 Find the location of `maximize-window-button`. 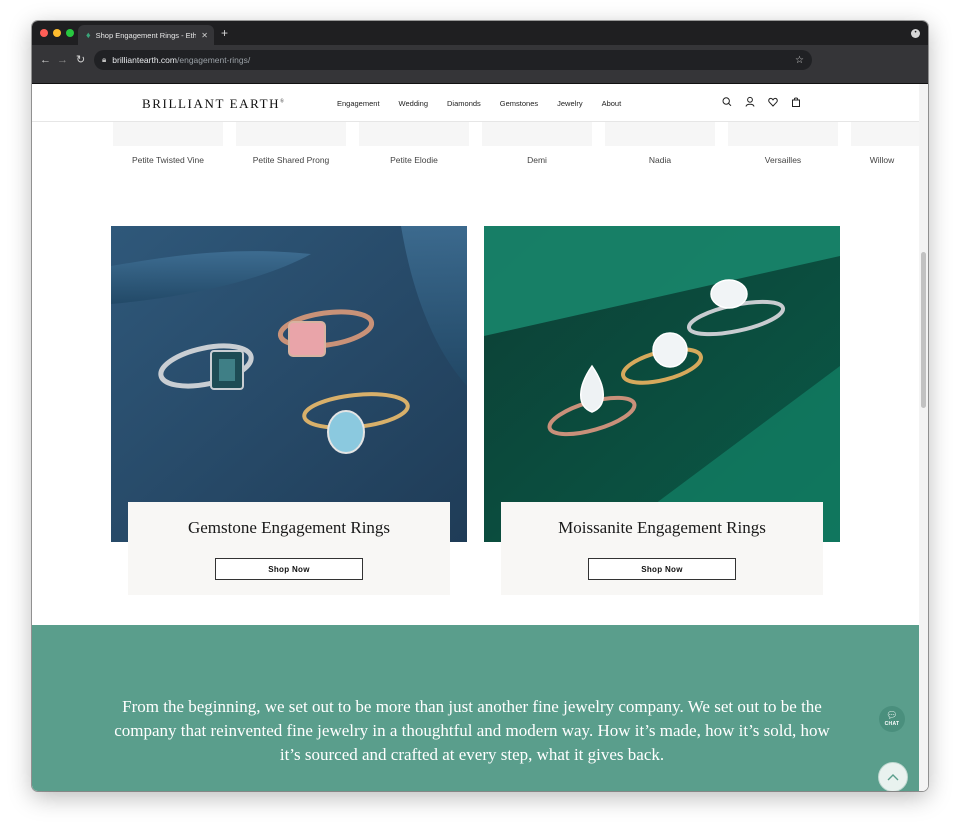

maximize-window-button is located at coordinates (70, 33).